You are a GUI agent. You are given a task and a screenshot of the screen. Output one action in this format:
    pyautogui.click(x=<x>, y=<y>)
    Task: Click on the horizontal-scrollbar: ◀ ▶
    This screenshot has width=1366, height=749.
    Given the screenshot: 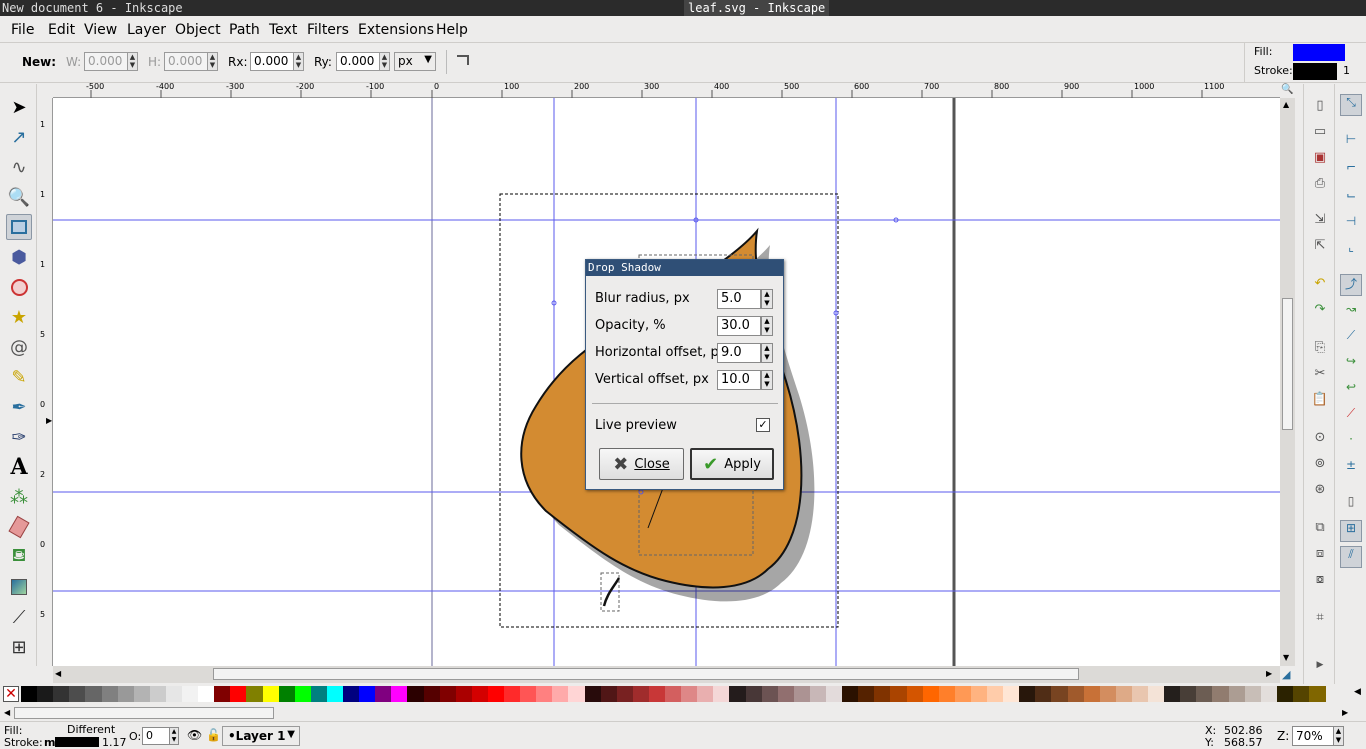 What is the action you would take?
    pyautogui.click(x=666, y=674)
    